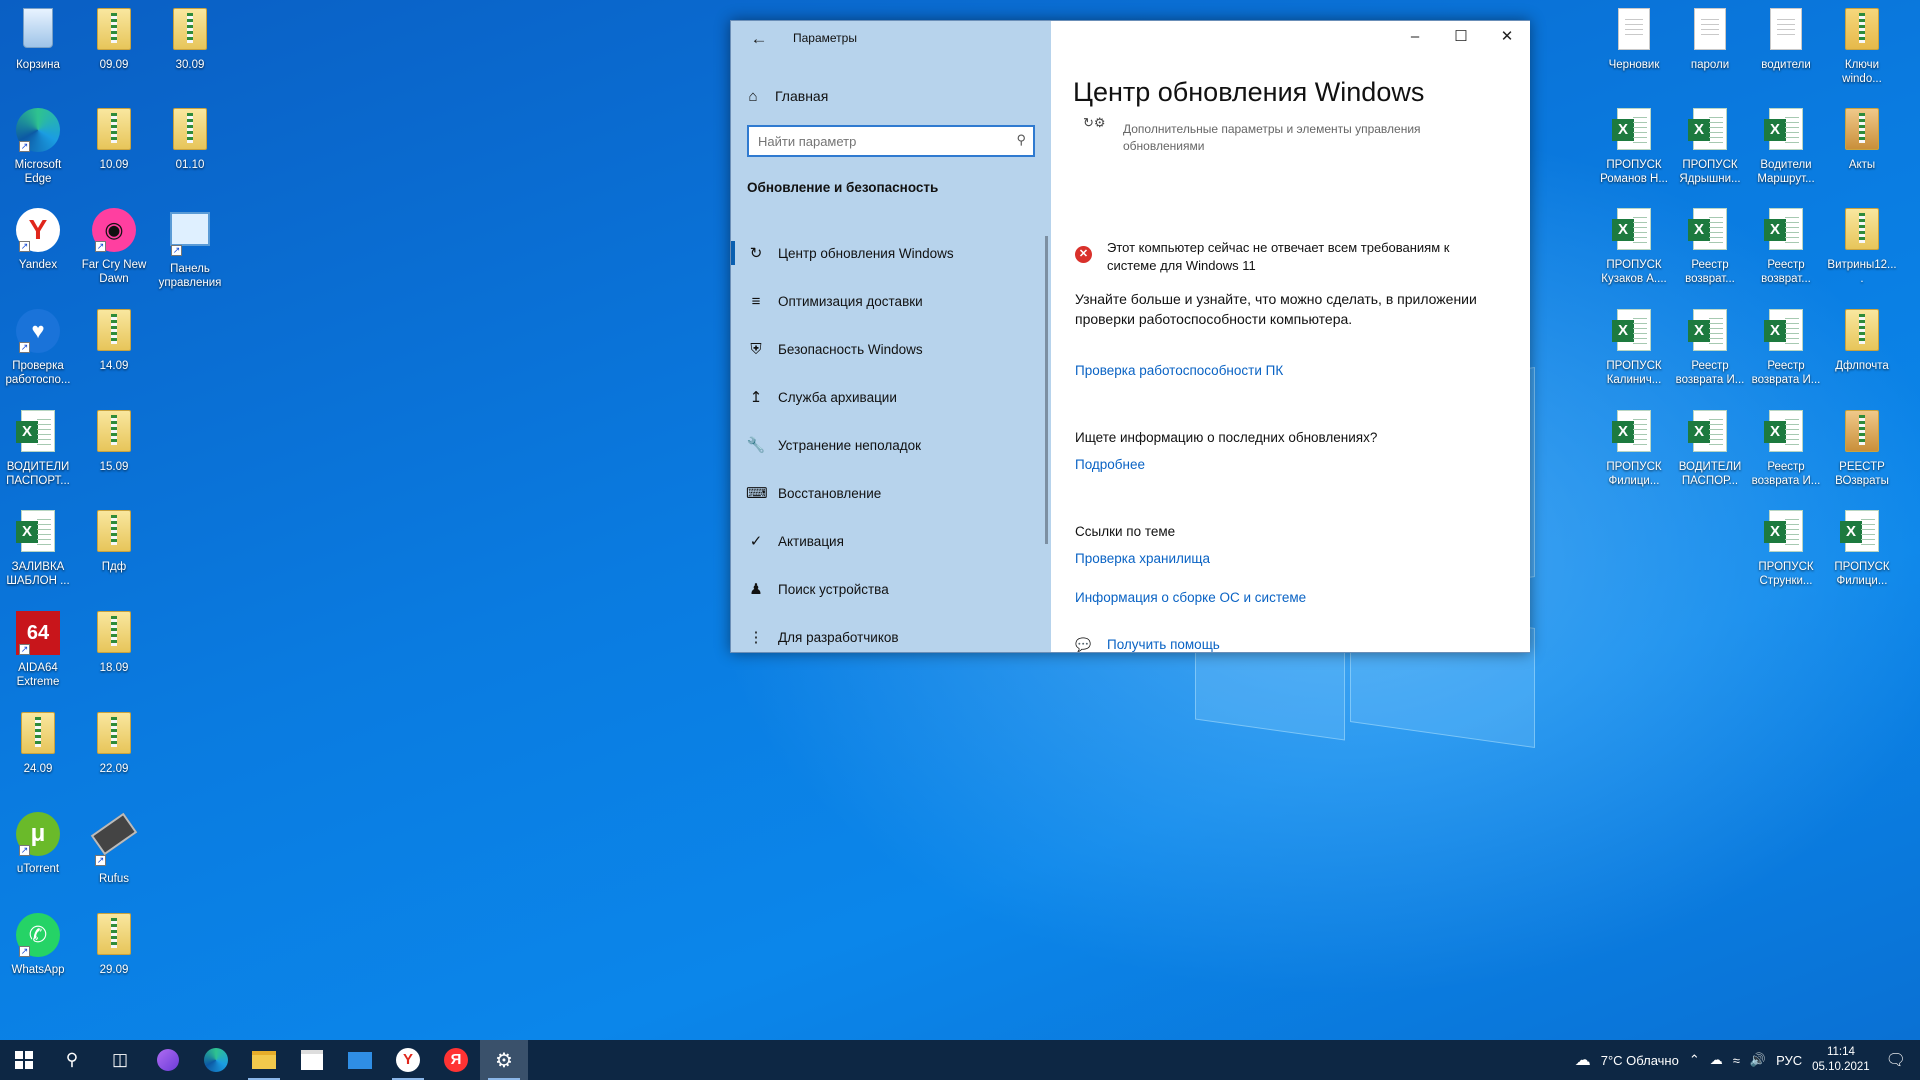 The height and width of the screenshot is (1080, 1920). Describe the element at coordinates (312, 1060) in the screenshot. I see `store-taskbar-button` at that location.